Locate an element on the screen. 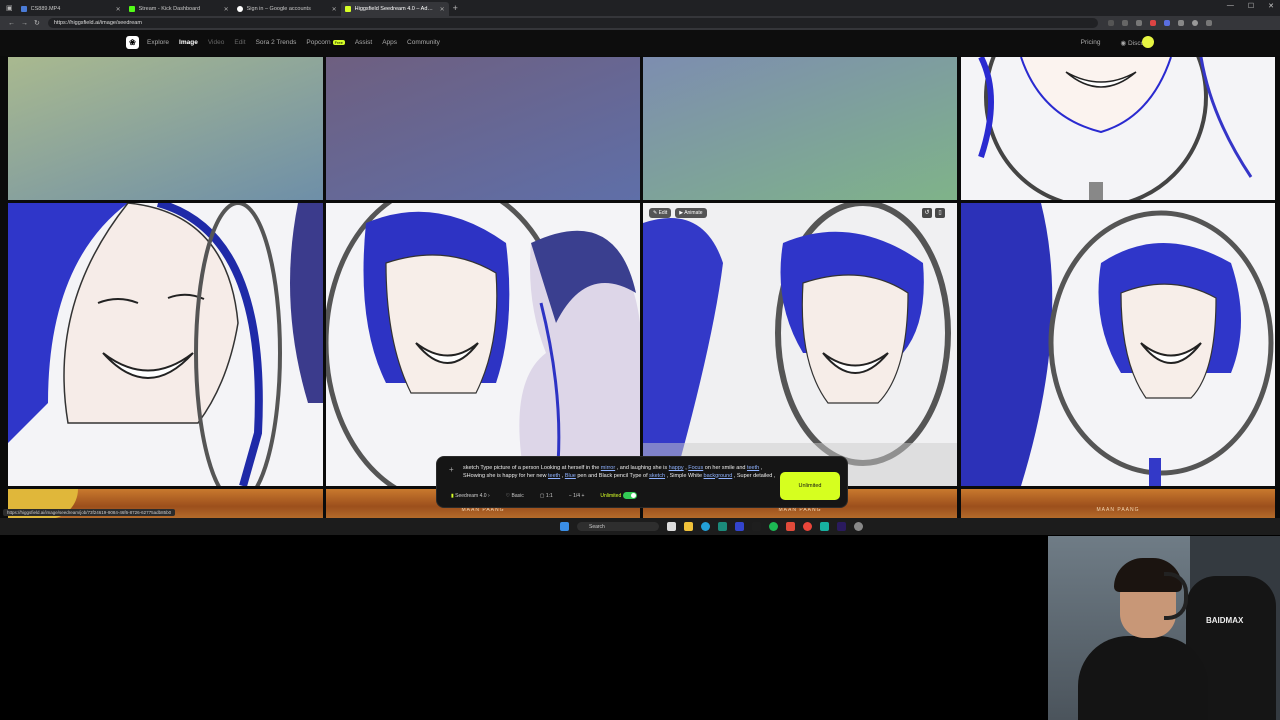 This screenshot has width=1280, height=720. edge-icon is located at coordinates (705, 526).